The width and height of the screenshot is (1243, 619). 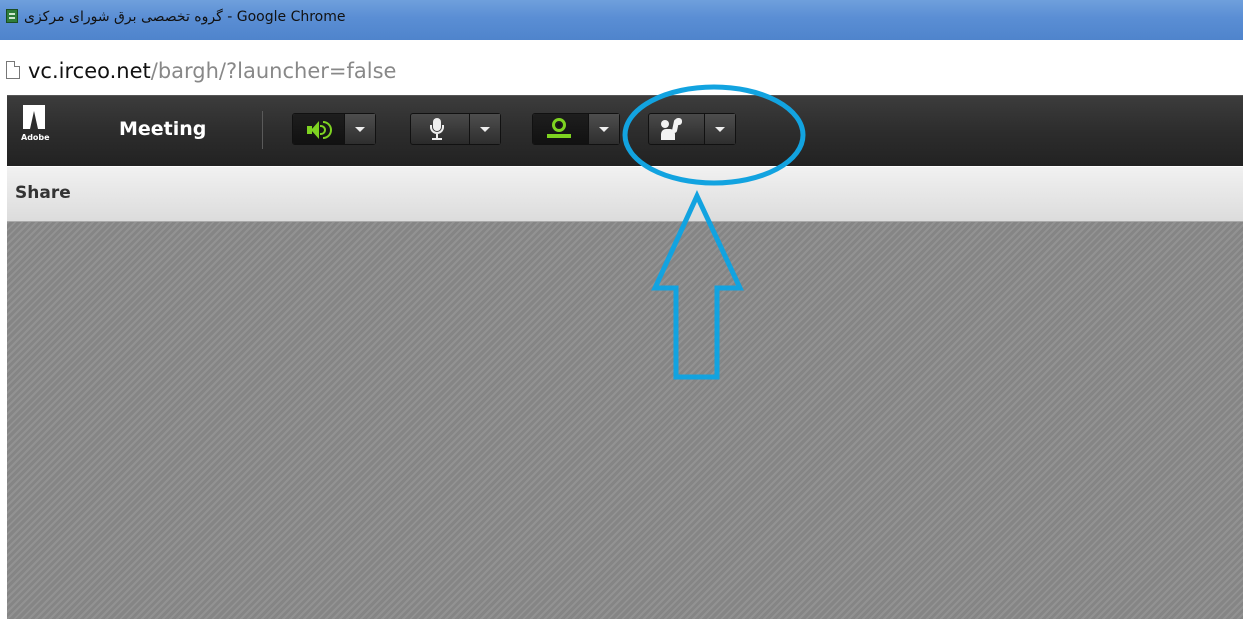 I want to click on url-text: vc.irceo.net/bargh/?launcher=false, so click(x=212, y=71).